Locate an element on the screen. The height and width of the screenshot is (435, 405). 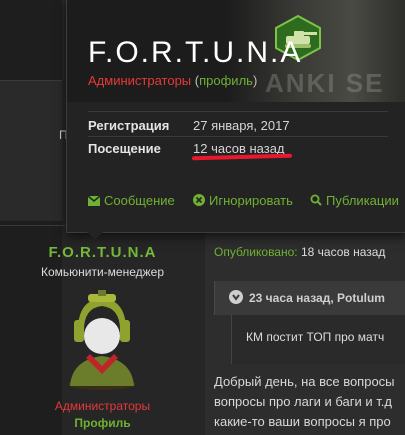
post-line: какие-то ваши вопросы я про is located at coordinates (302, 421).